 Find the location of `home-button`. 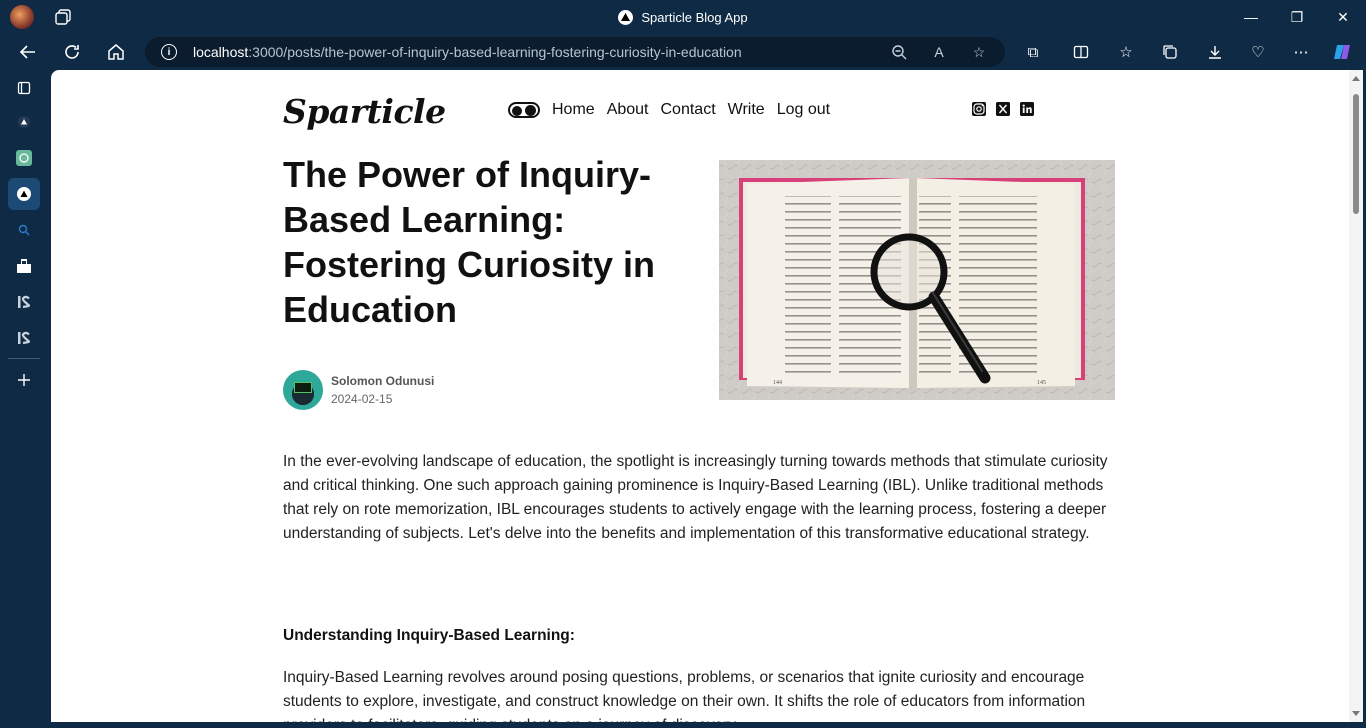

home-button is located at coordinates (116, 52).